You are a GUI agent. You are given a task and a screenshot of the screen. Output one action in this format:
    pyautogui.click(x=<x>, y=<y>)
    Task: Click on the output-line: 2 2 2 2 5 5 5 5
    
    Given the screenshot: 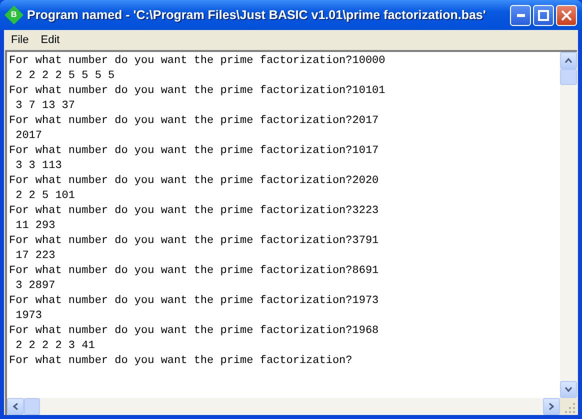 What is the action you would take?
    pyautogui.click(x=64, y=76)
    